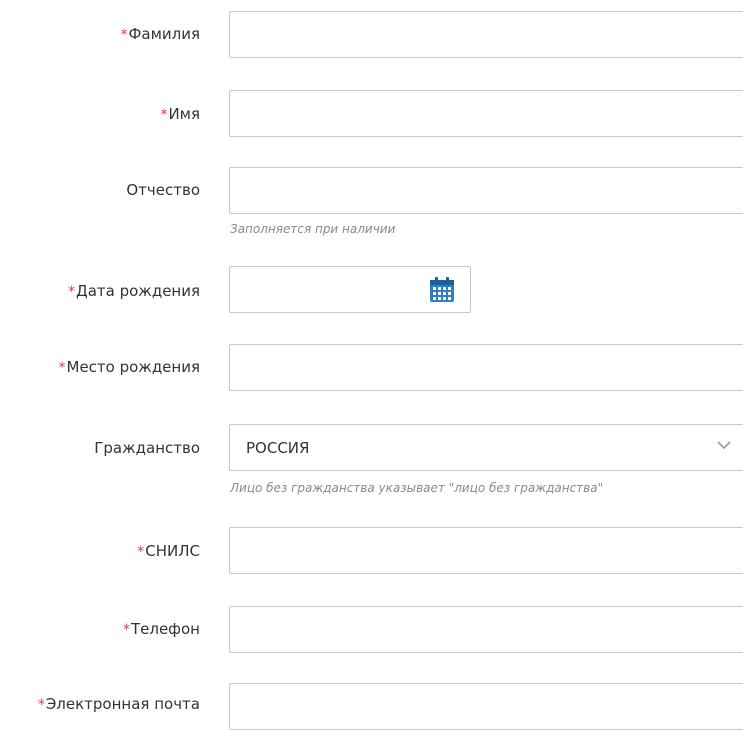 This screenshot has height=730, width=743. What do you see at coordinates (724, 445) in the screenshot?
I see `chevron-down-icon` at bounding box center [724, 445].